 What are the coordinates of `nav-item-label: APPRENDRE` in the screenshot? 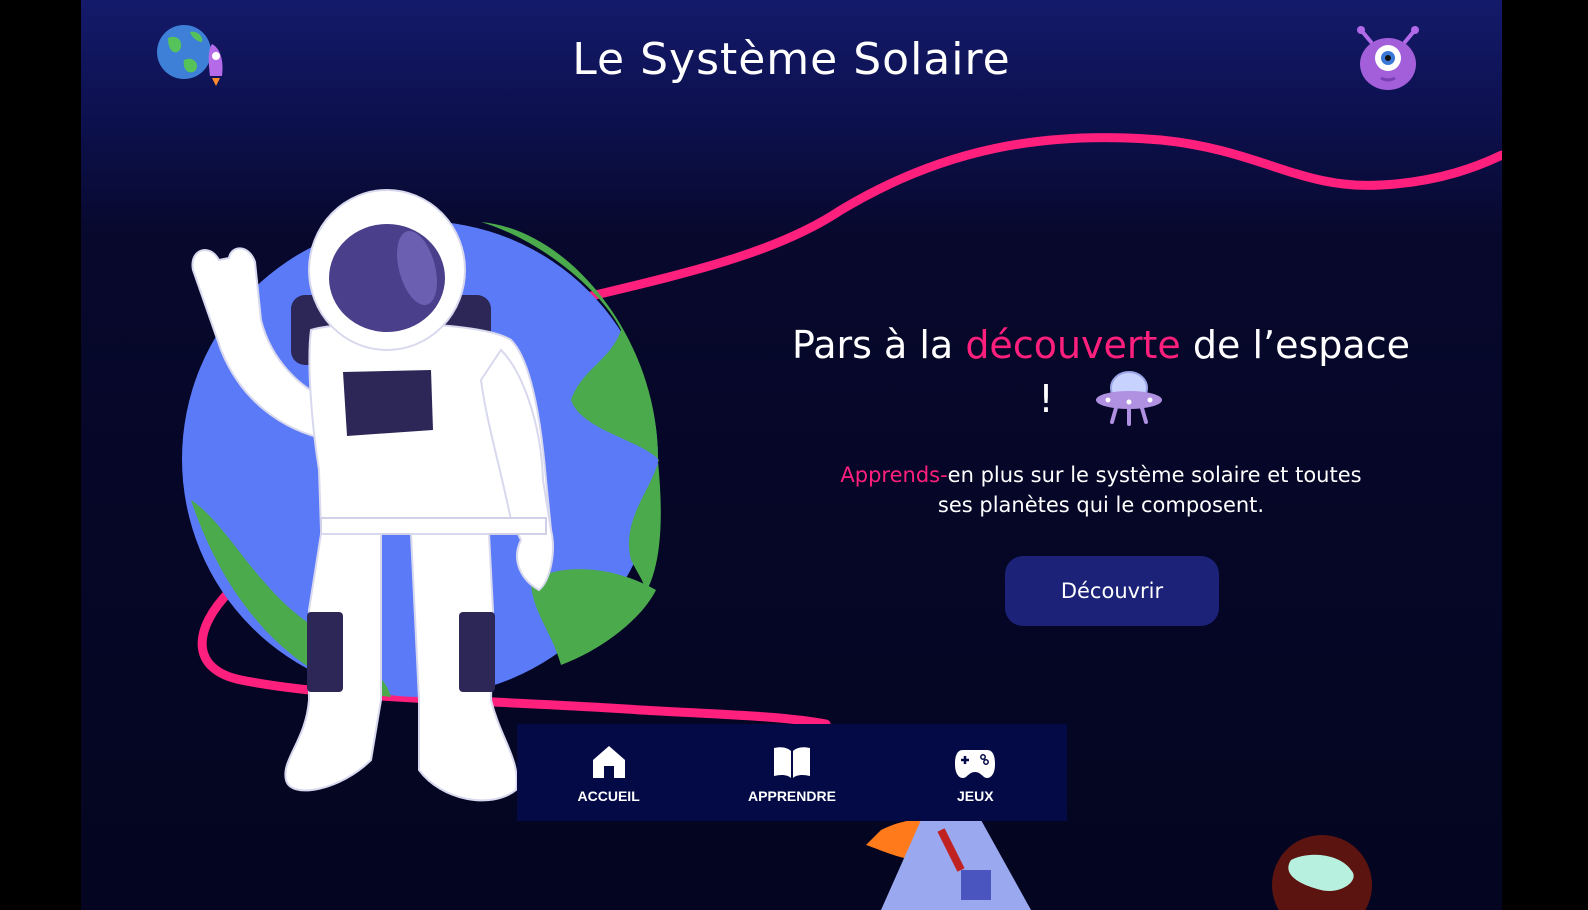 It's located at (792, 795).